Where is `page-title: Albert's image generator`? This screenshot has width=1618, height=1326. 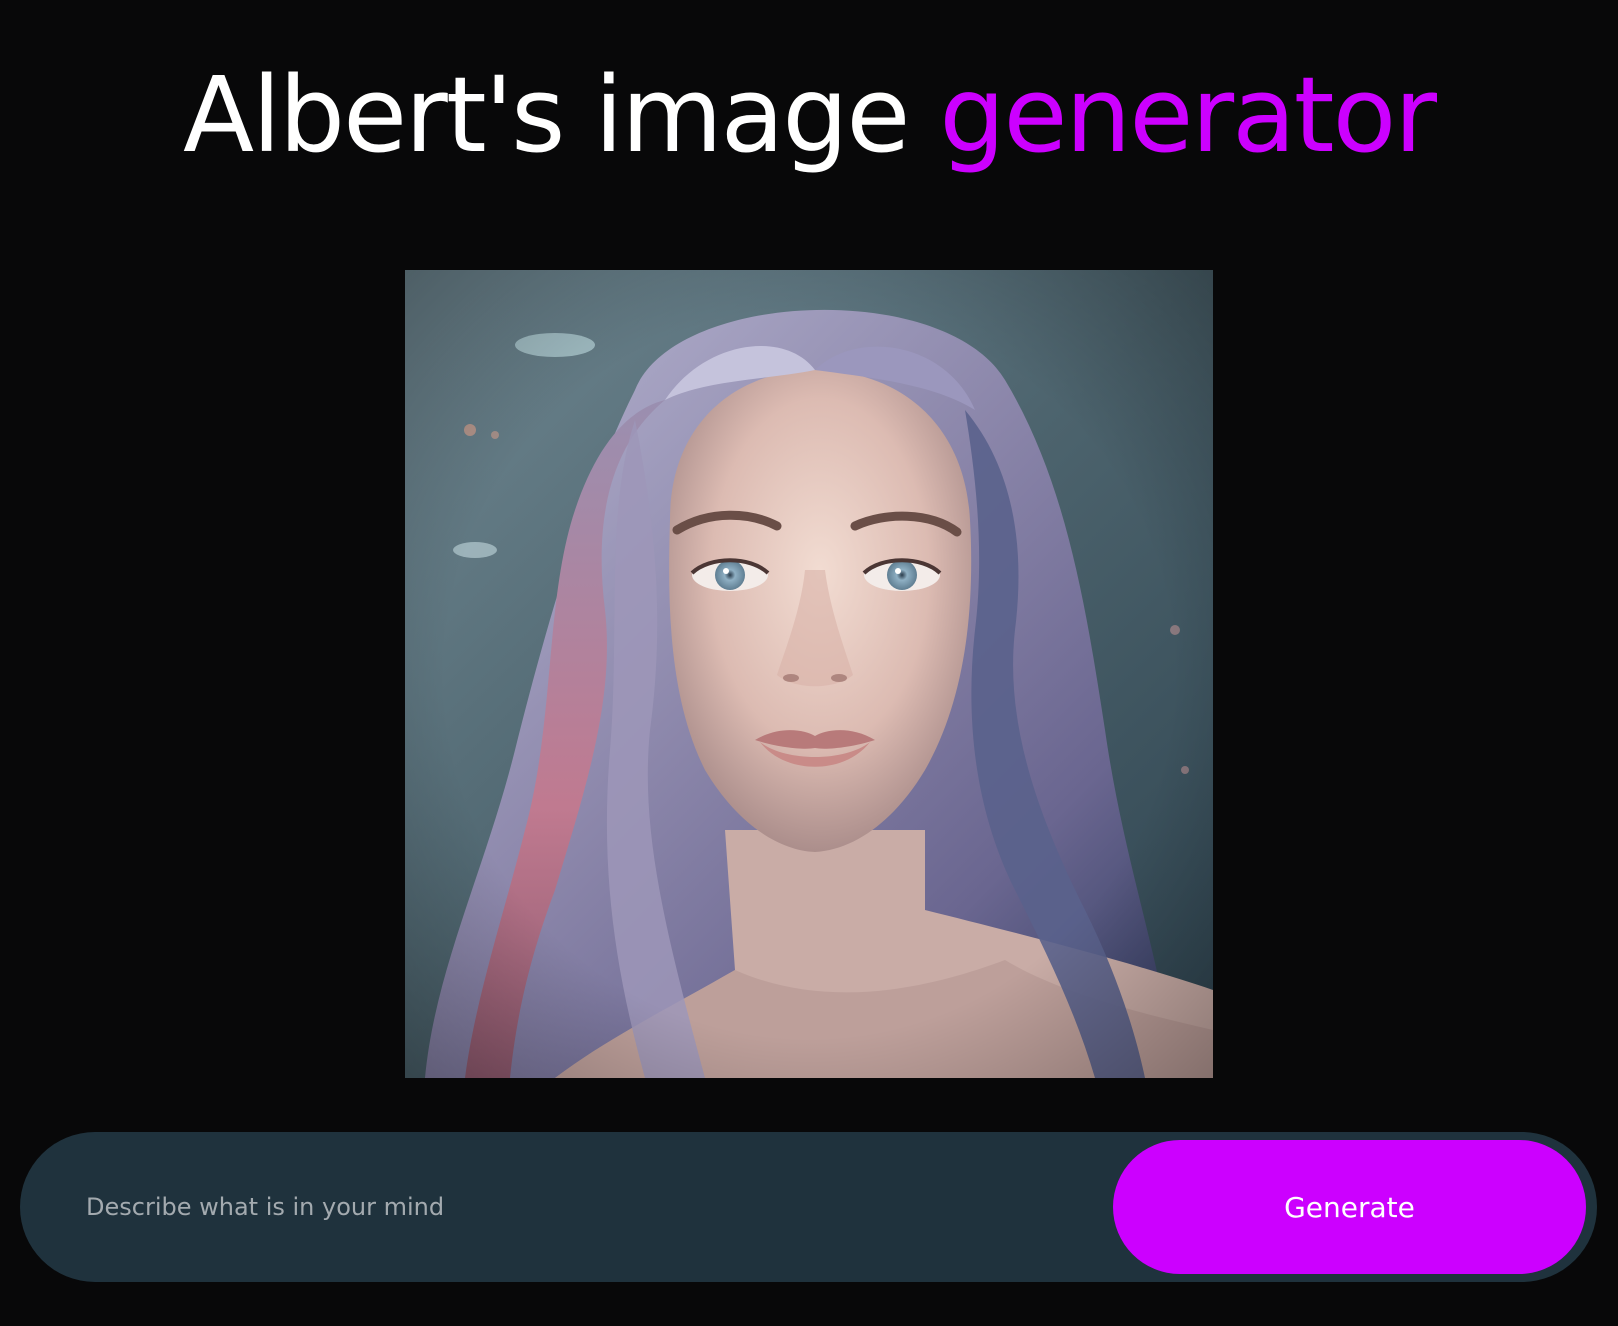
page-title: Albert's image generator is located at coordinates (809, 115).